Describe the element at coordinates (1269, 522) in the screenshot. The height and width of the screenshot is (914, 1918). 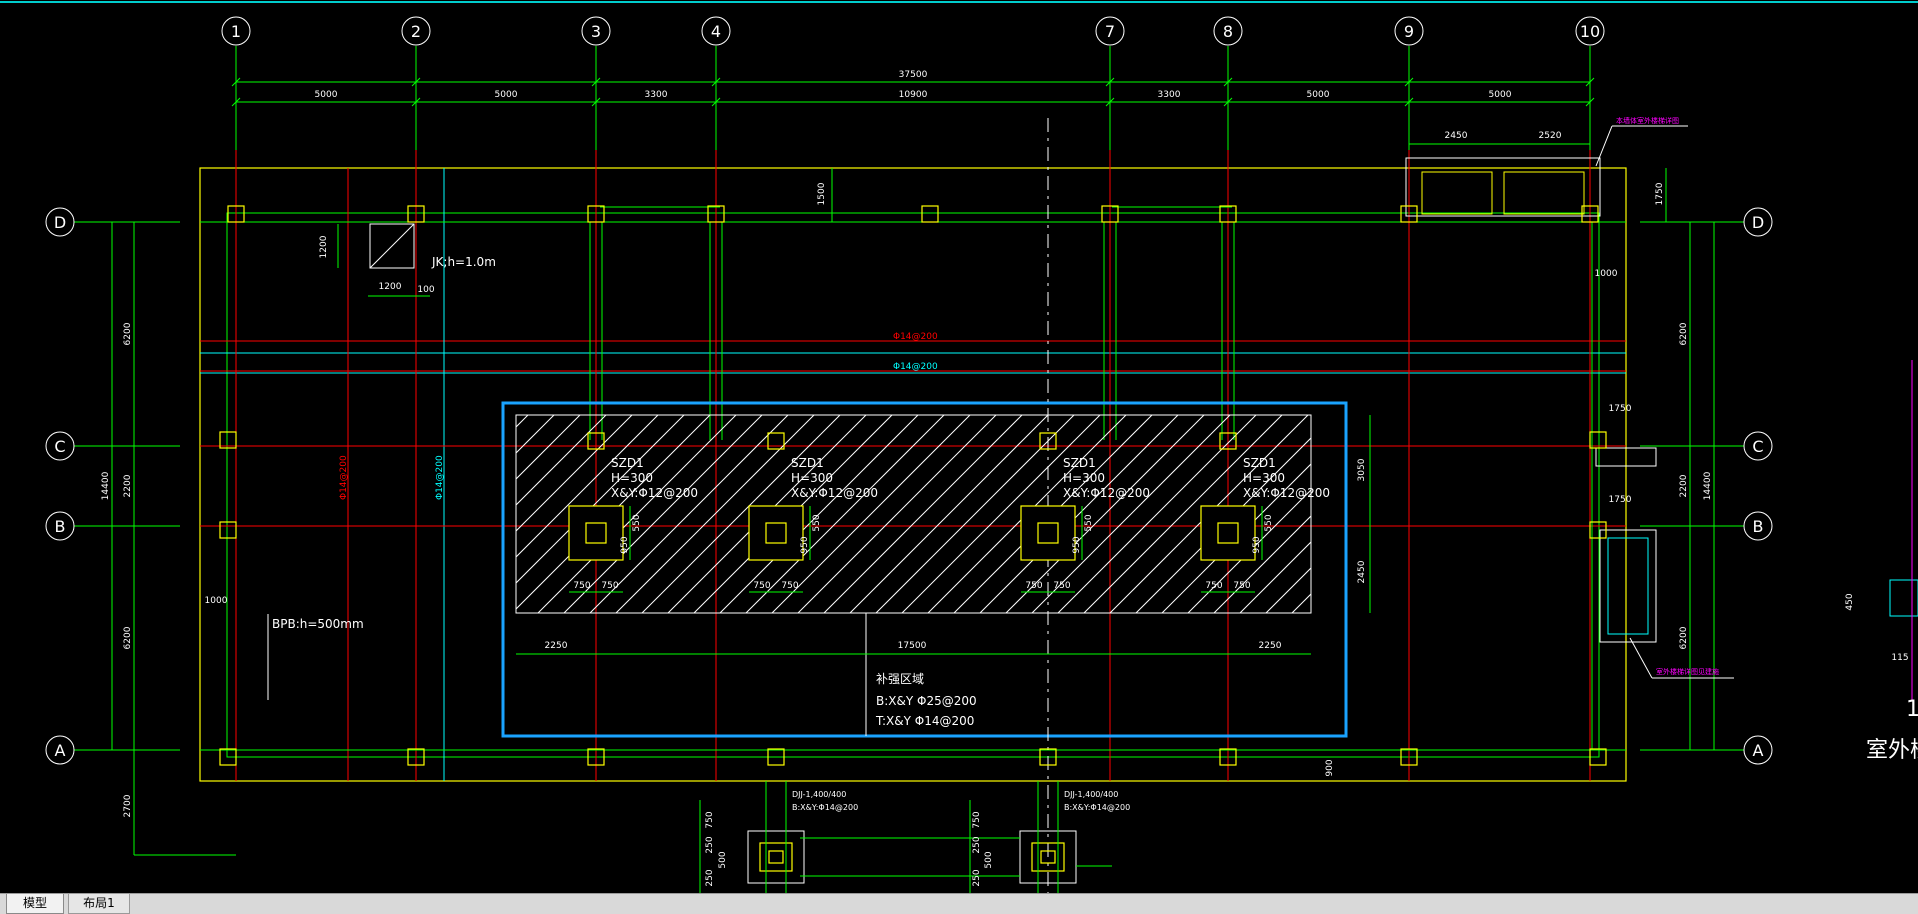
I see `footing-vdim-a-3: 550` at that location.